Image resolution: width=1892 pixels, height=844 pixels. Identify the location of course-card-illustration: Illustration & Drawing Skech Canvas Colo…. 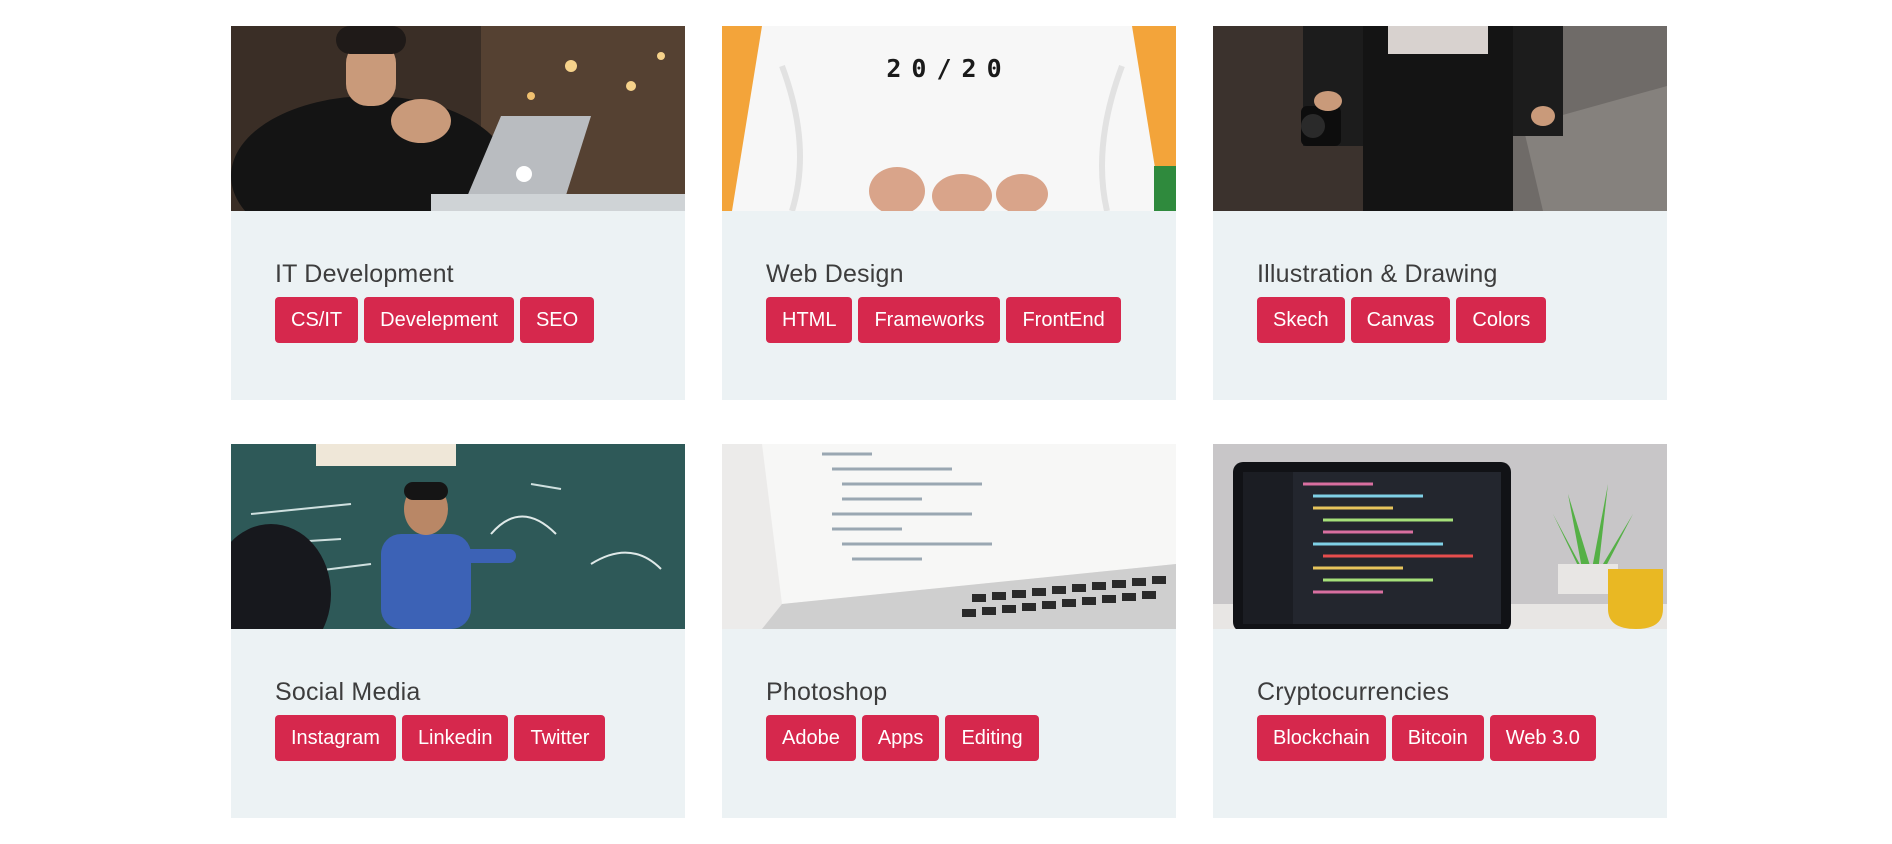
(1440, 213).